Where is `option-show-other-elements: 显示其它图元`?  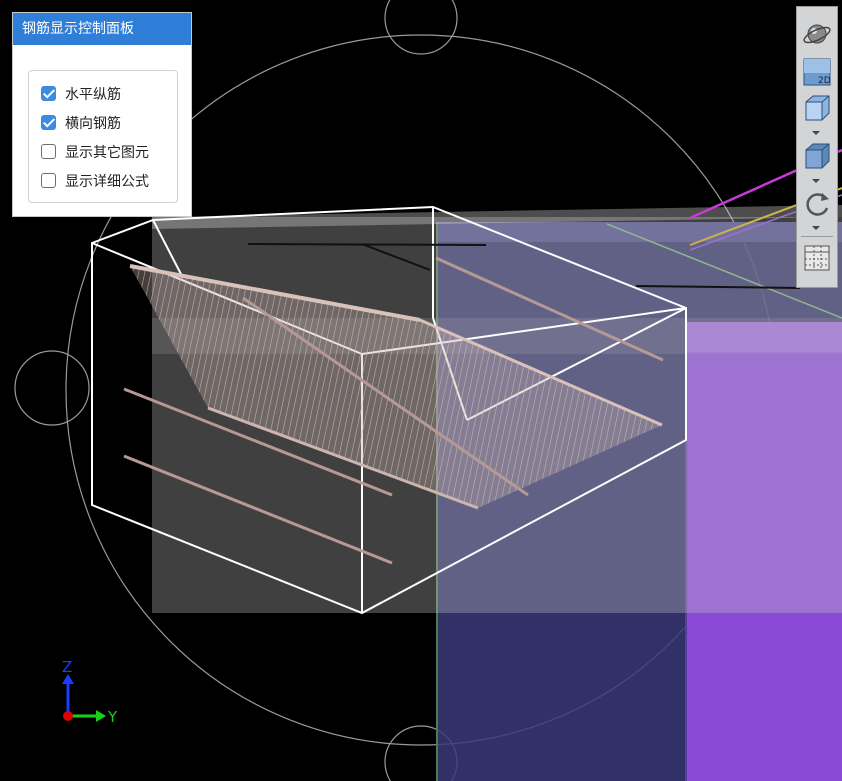
option-show-other-elements: 显示其它图元 is located at coordinates (103, 151).